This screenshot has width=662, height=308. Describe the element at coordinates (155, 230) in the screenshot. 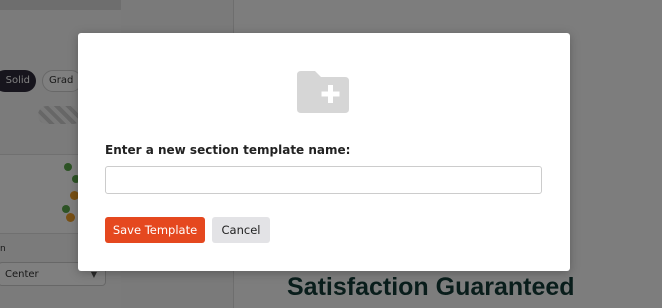

I see `save-template-button: Save Template` at that location.